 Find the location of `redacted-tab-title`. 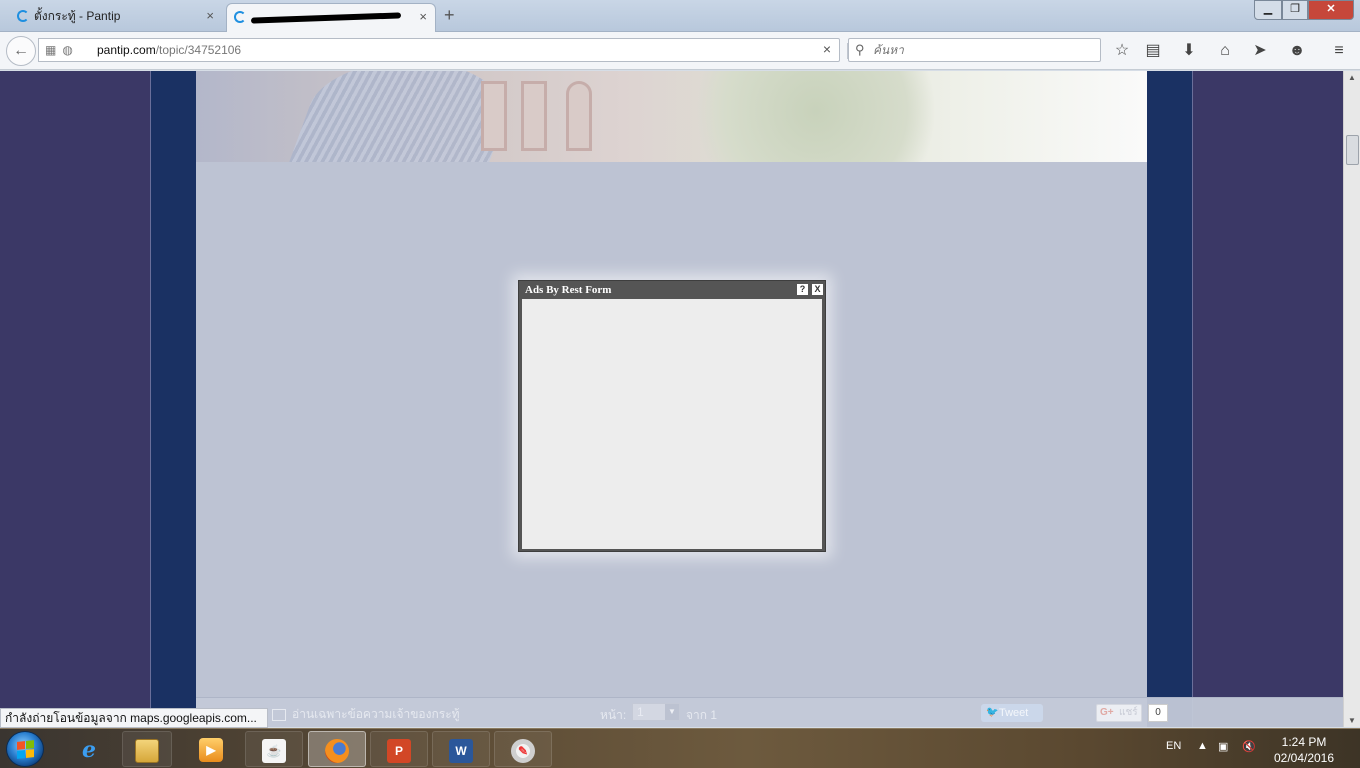

redacted-tab-title is located at coordinates (326, 18).